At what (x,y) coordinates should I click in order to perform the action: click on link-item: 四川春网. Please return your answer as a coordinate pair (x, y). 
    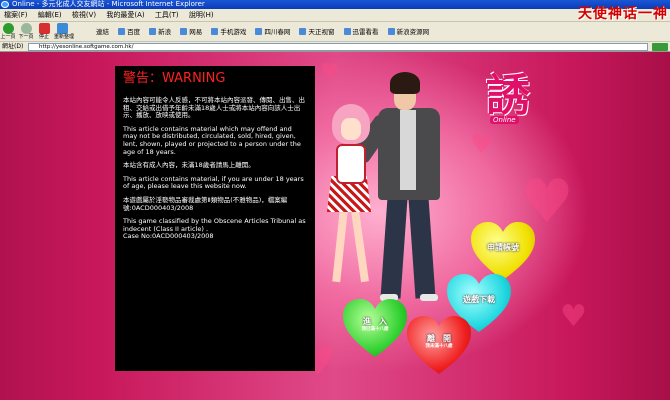
    Looking at the image, I should click on (272, 32).